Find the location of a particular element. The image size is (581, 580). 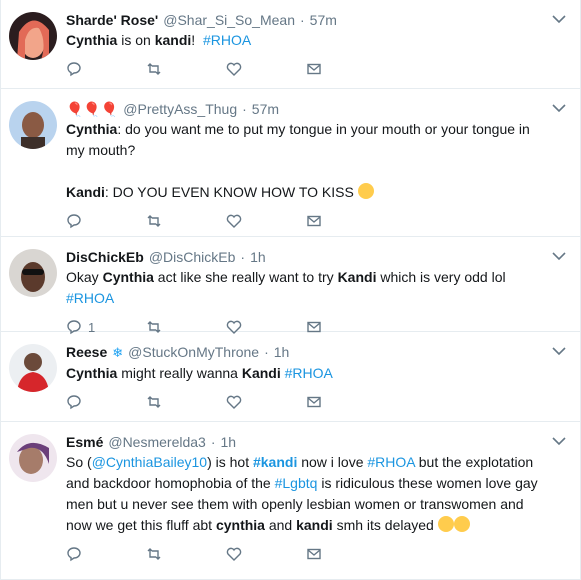

display-name: DisChickEb is located at coordinates (105, 257).